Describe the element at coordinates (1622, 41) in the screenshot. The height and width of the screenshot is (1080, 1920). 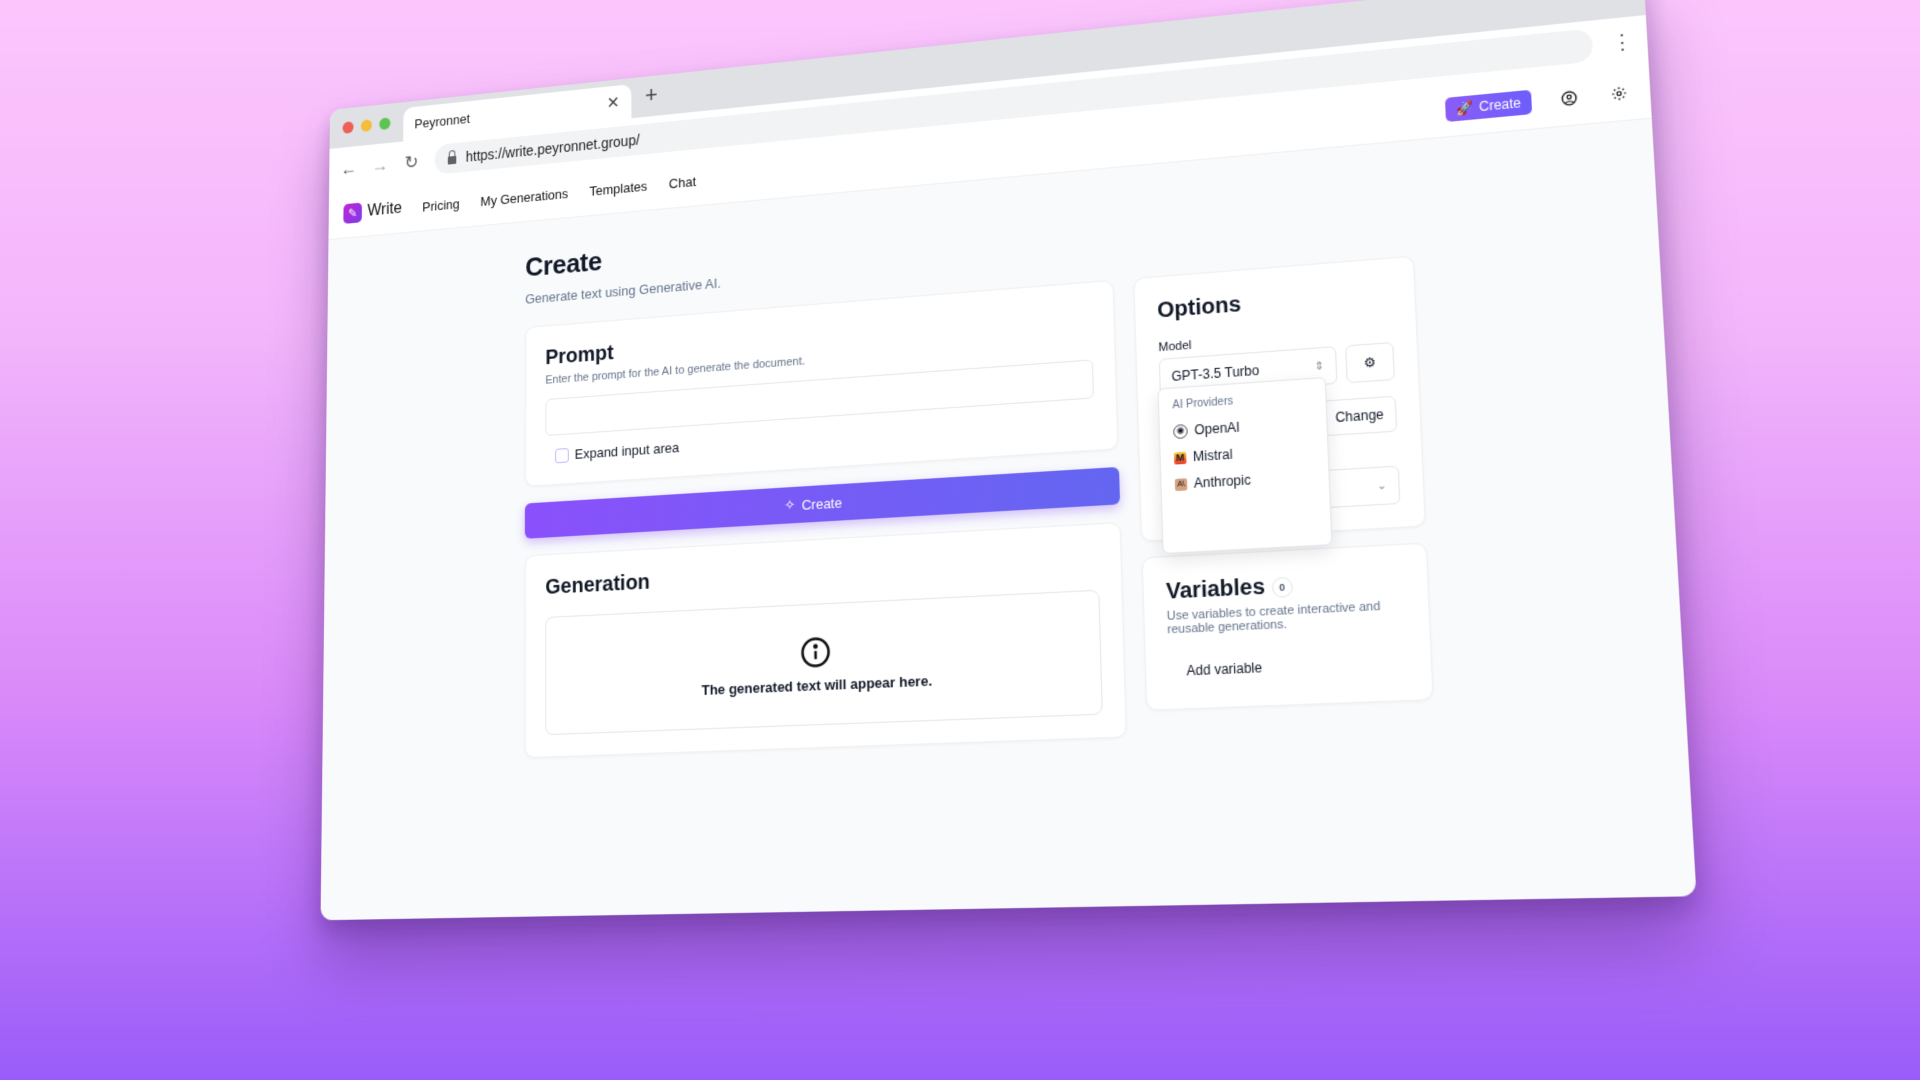
I see `browser-menu-icon: ⋮` at that location.